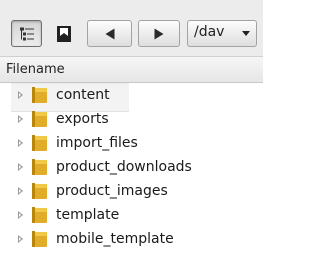 Image resolution: width=320 pixels, height=264 pixels. Describe the element at coordinates (131, 216) in the screenshot. I see `list-item: template` at that location.